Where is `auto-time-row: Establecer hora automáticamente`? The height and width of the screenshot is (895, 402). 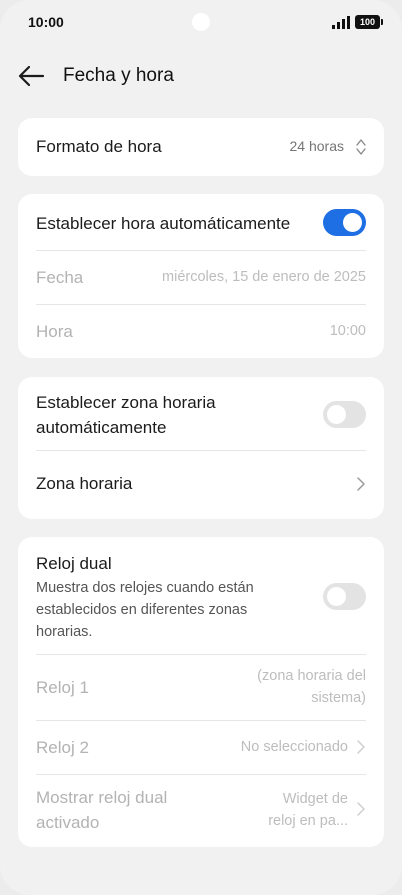 auto-time-row: Establecer hora automáticamente is located at coordinates (201, 222).